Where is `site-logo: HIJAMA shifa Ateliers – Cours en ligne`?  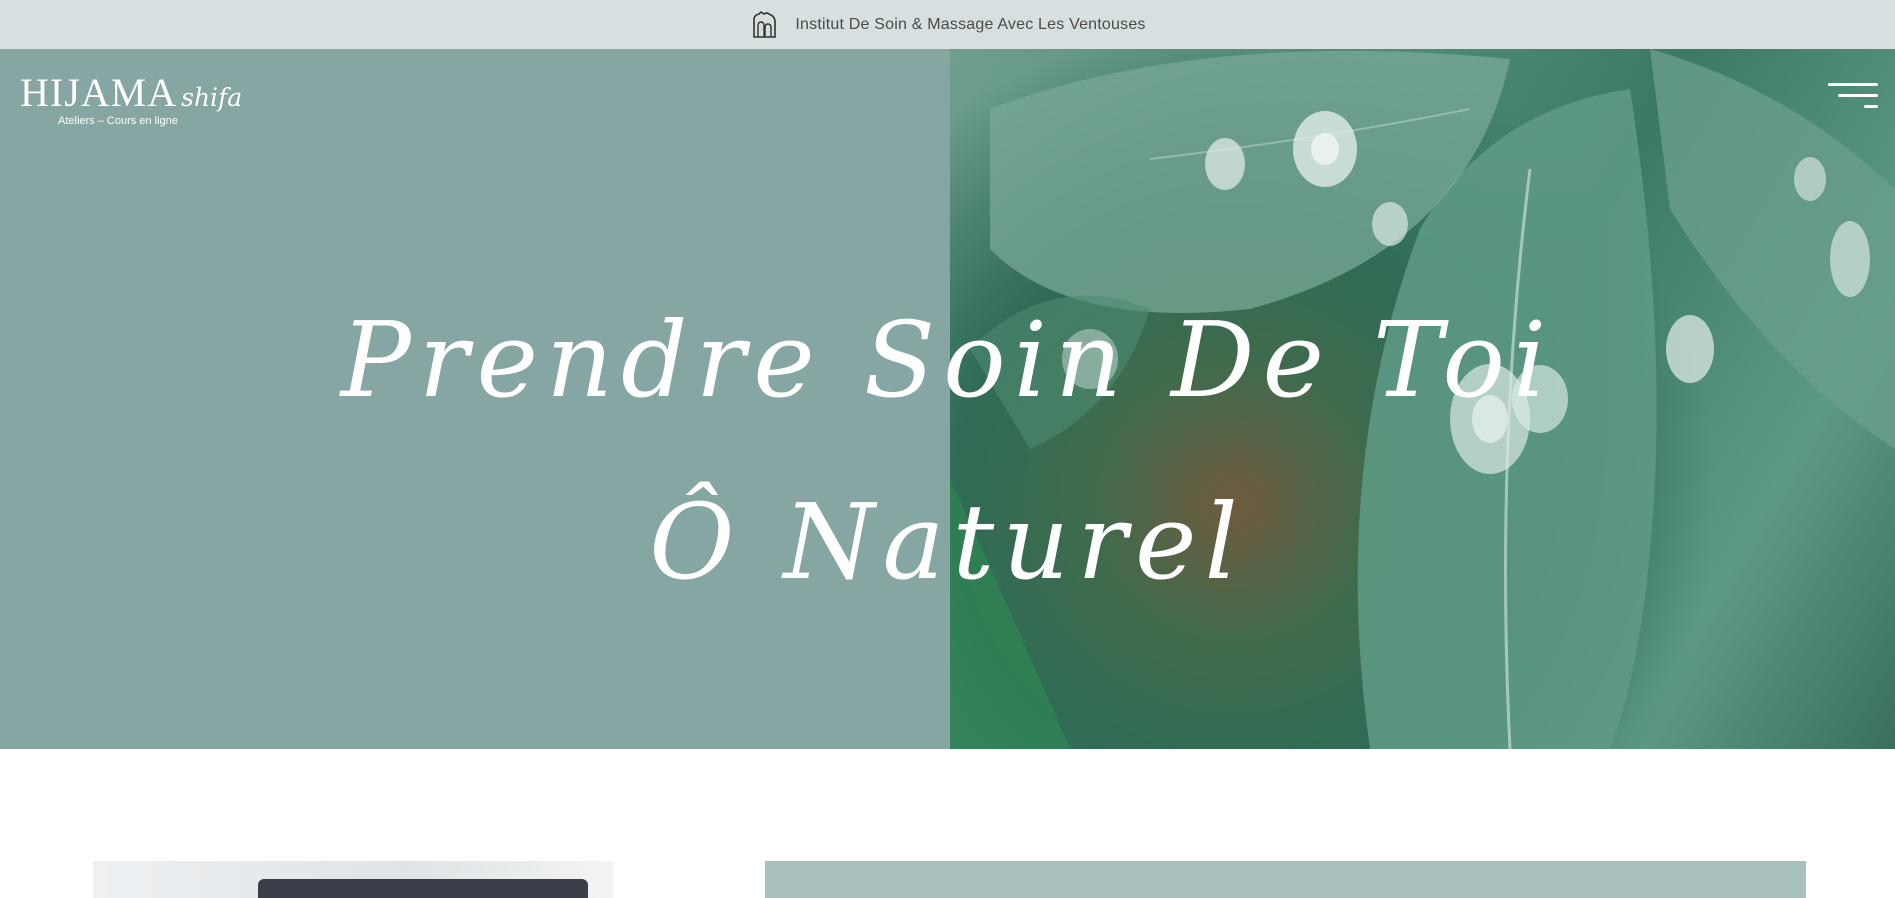 site-logo: HIJAMA shifa Ateliers – Cours en ligne is located at coordinates (131, 99).